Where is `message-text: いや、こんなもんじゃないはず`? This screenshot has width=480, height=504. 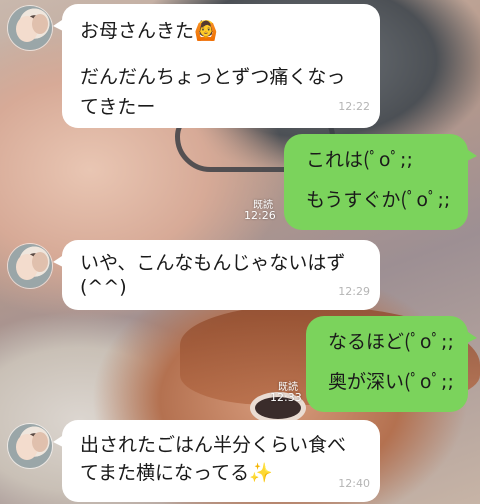
message-text: いや、こんなもんじゃないはず is located at coordinates (213, 263).